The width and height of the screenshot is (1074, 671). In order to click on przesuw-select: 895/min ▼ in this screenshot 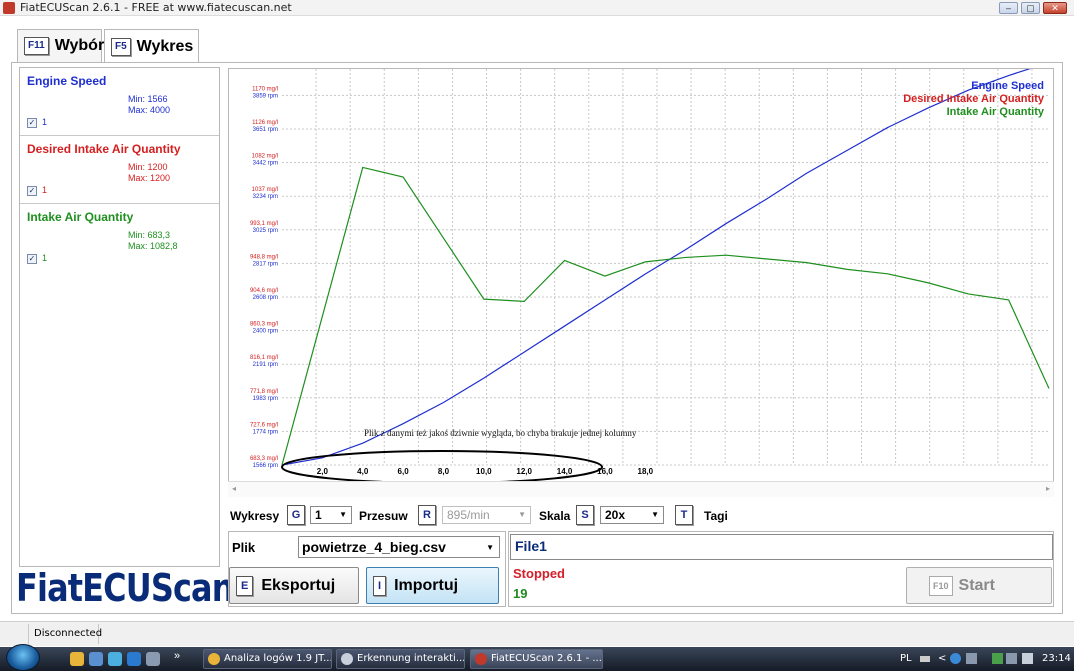, I will do `click(486, 515)`.